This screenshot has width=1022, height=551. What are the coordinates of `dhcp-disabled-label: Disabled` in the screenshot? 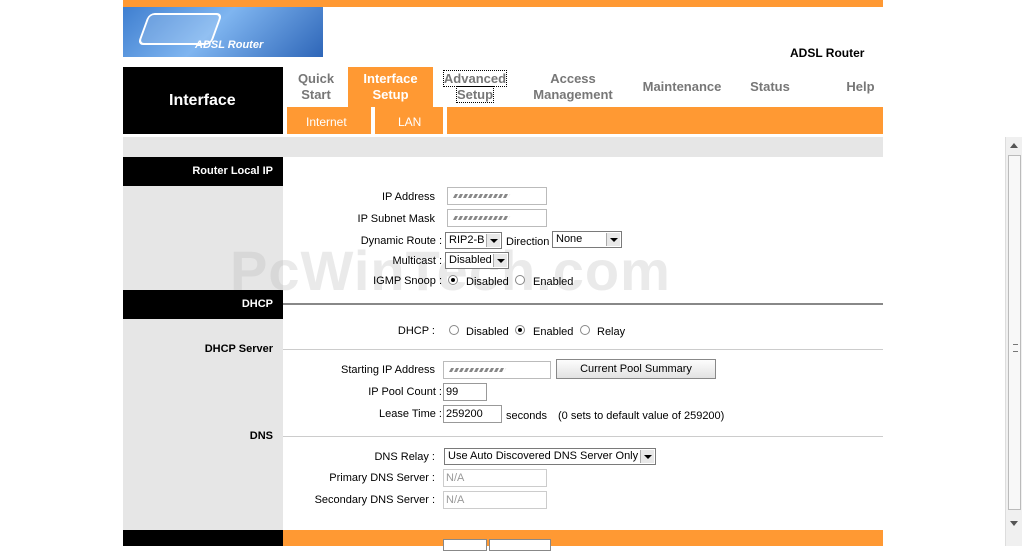 It's located at (487, 332).